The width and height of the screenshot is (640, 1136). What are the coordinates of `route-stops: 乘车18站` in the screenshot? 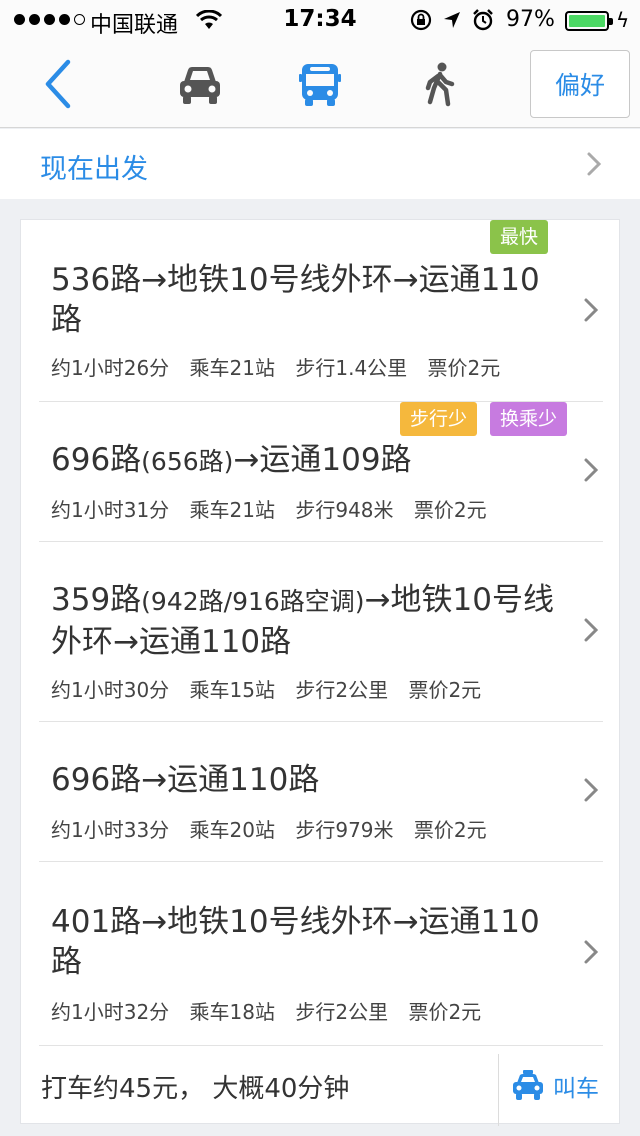 It's located at (232, 1012).